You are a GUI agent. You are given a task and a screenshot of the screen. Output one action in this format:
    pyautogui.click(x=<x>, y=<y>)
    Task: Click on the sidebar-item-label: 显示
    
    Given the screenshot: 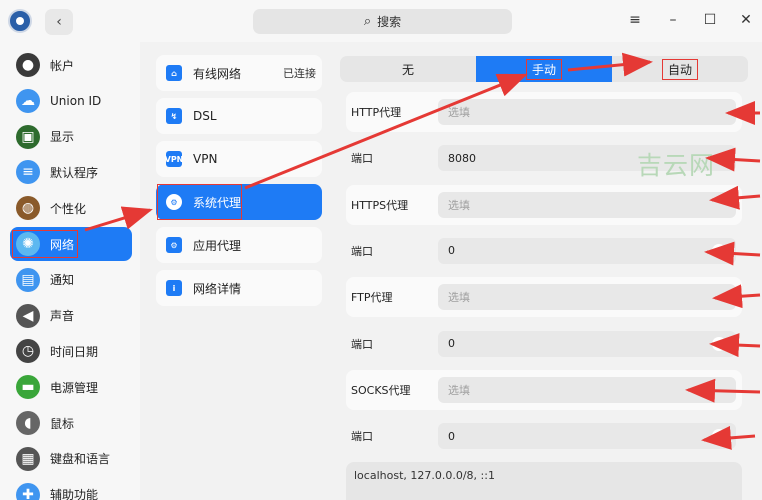 What is the action you would take?
    pyautogui.click(x=62, y=137)
    